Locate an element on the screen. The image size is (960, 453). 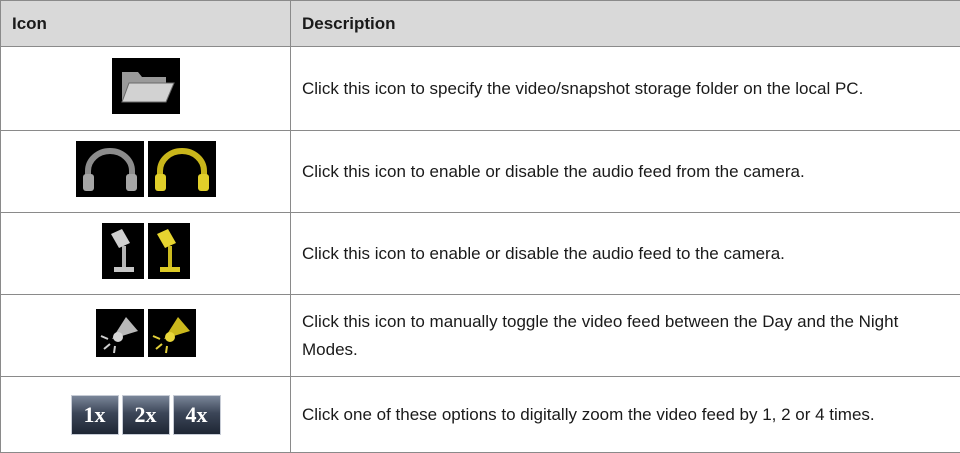
zoom-options: 1x 2x 4x is located at coordinates (146, 415).